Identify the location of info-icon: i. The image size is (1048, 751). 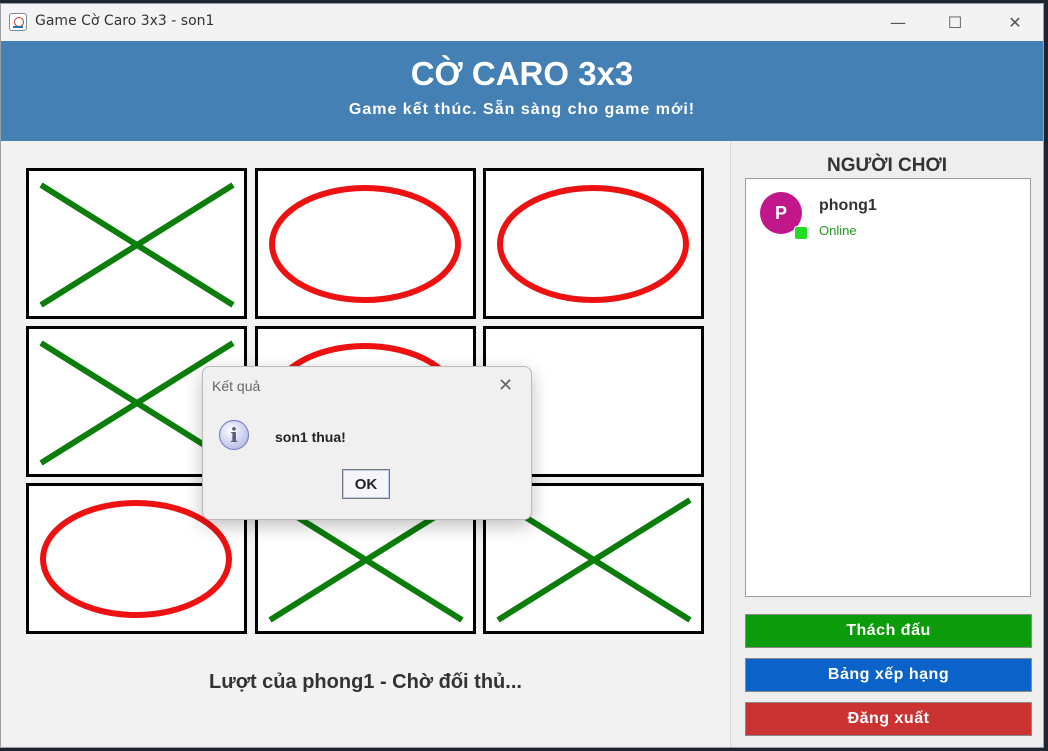
(234, 435).